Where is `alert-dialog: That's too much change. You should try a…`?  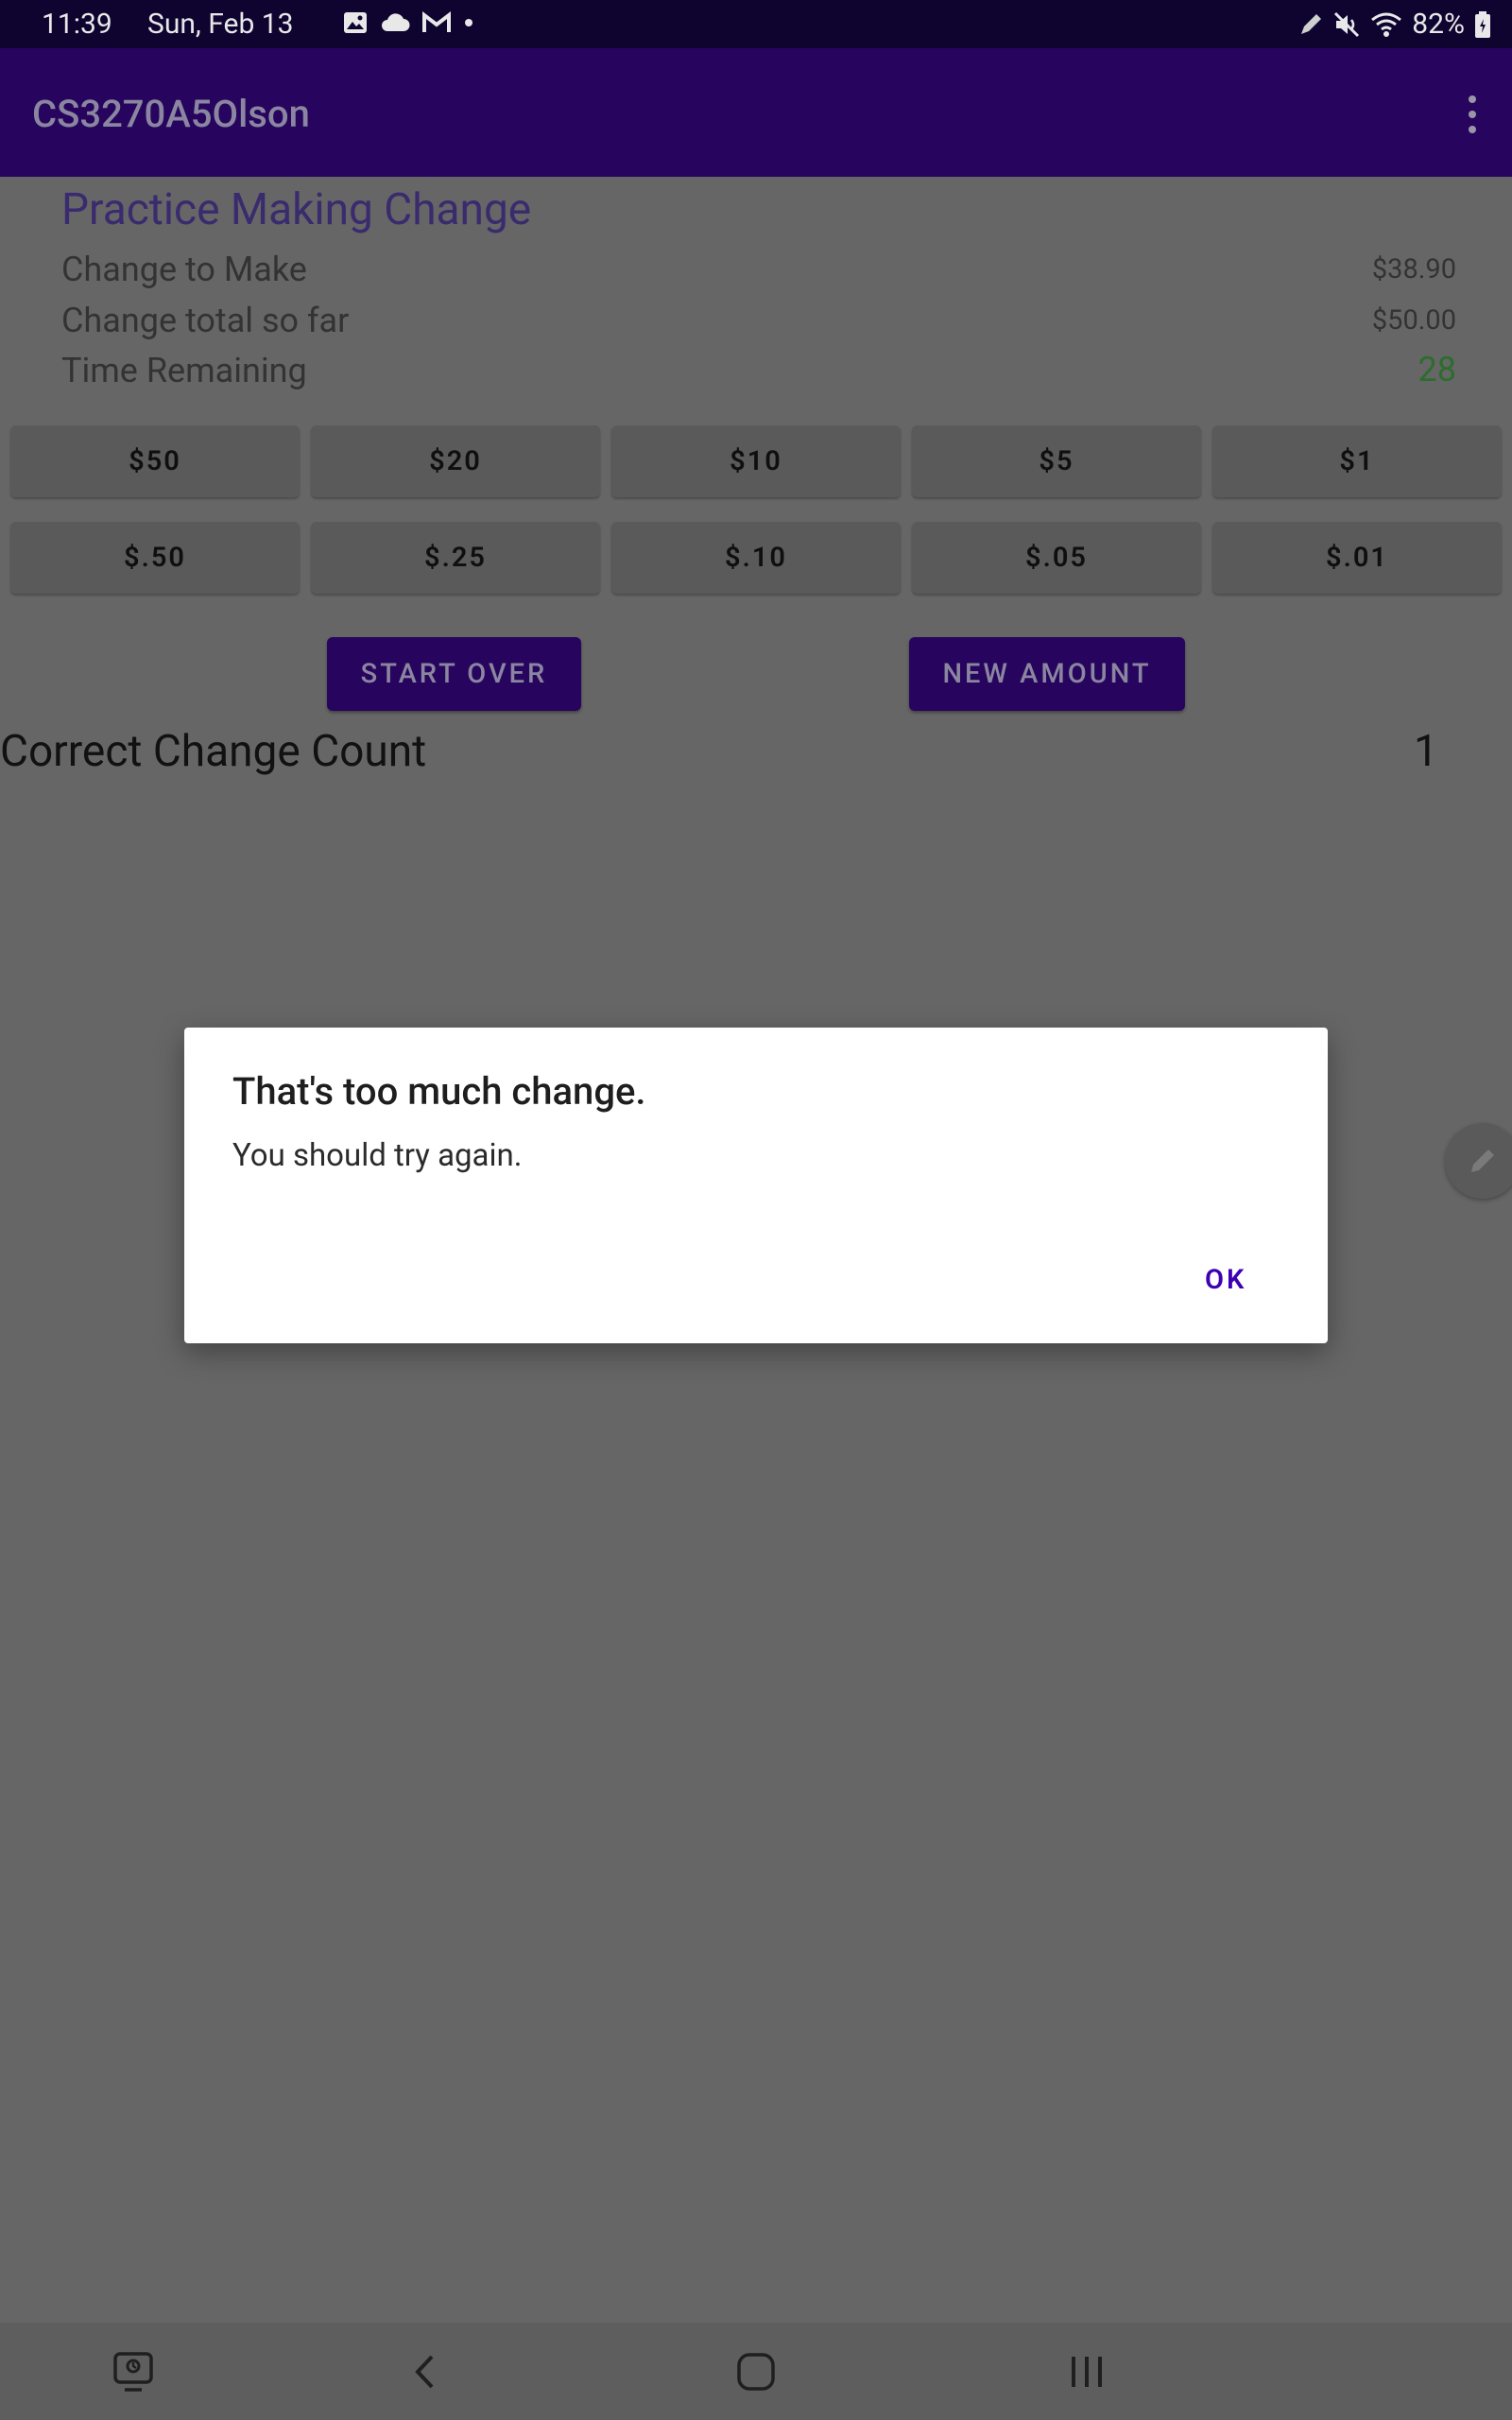 alert-dialog: That's too much change. You should try a… is located at coordinates (756, 1185).